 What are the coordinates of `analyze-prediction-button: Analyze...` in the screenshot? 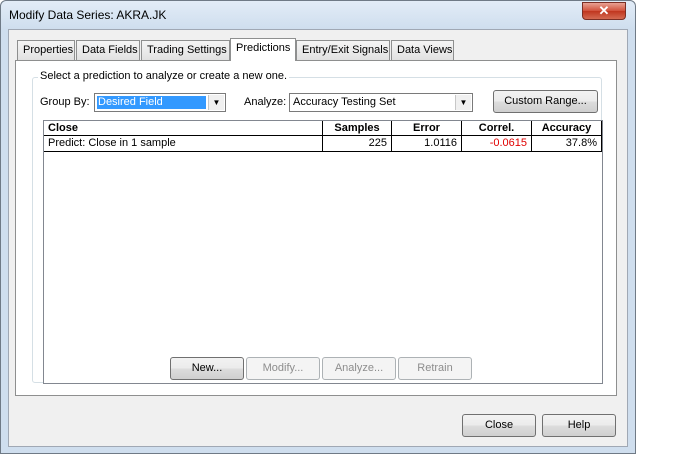 It's located at (359, 368).